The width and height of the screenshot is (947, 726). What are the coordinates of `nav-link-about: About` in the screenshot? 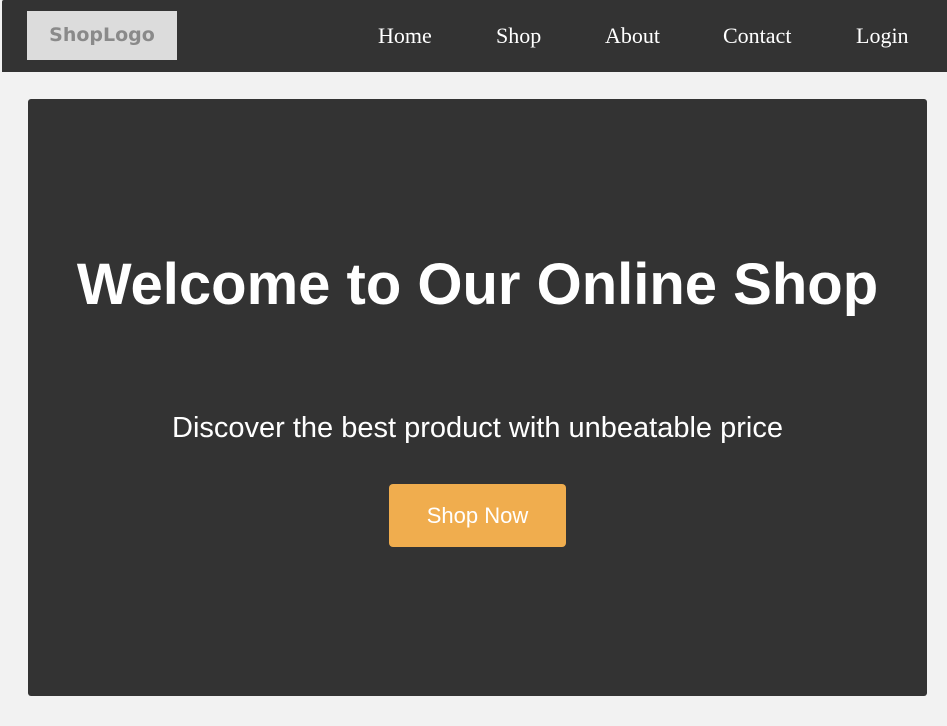 It's located at (632, 36).